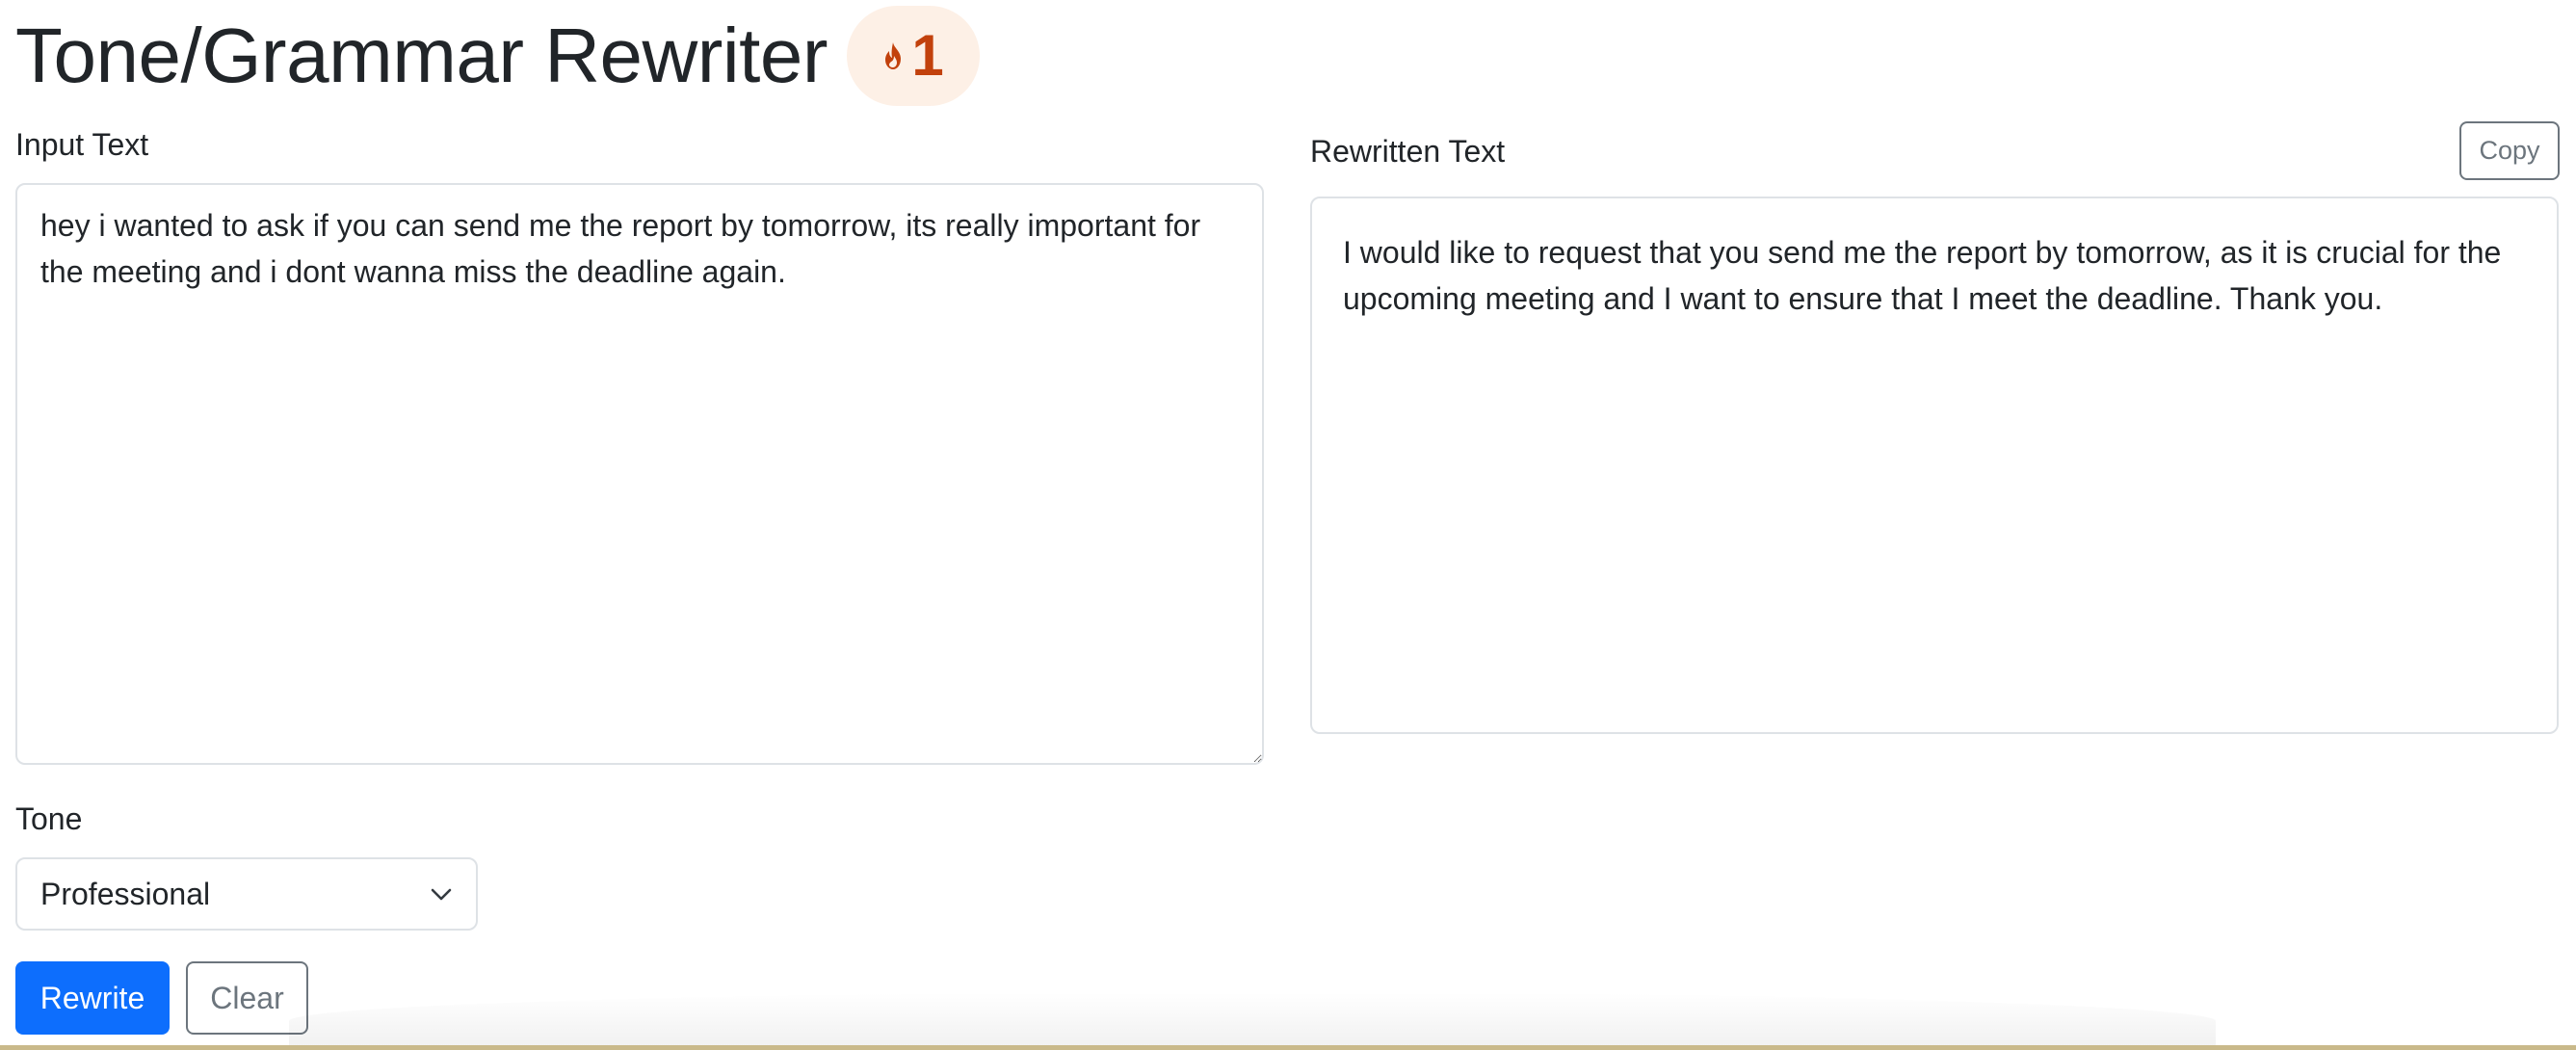 This screenshot has height=1050, width=2576. I want to click on page-header: Tone/Grammar Rewriter 1, so click(498, 56).